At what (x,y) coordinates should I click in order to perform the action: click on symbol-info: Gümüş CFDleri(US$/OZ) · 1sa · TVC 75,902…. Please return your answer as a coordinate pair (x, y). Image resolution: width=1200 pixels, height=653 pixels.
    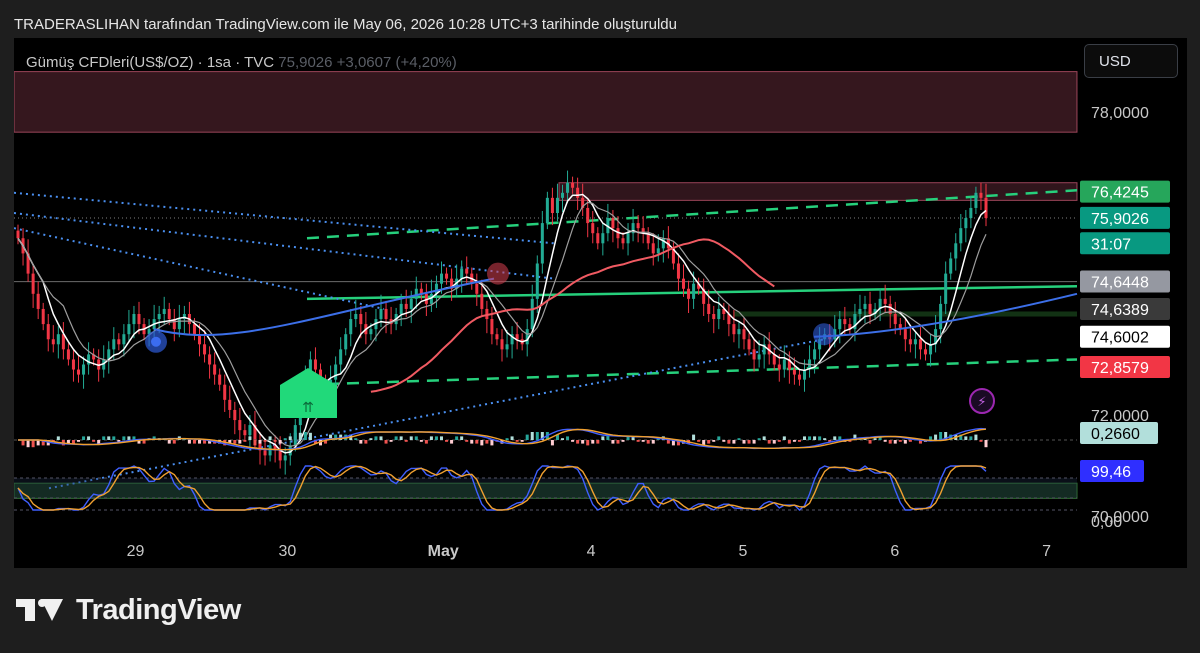
    Looking at the image, I should click on (241, 62).